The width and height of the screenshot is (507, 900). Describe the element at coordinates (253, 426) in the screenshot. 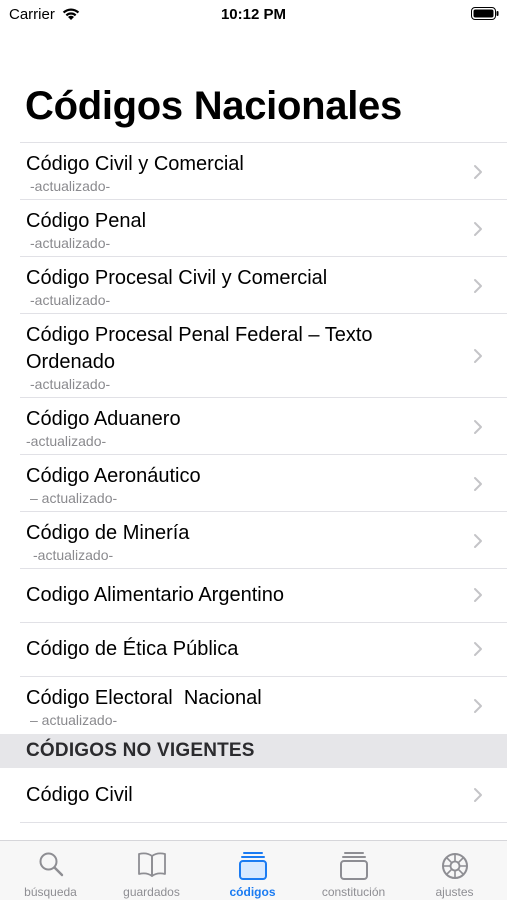

I see `list-item-codigo-aduanero: Código Aduanero -actualizado-` at that location.